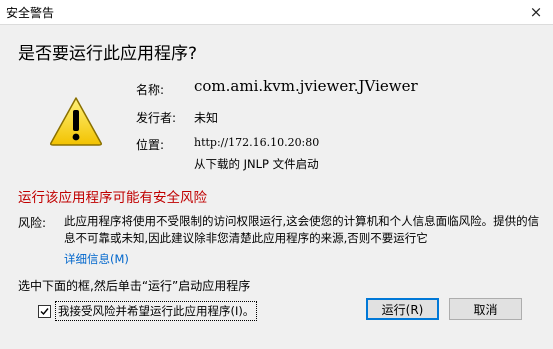 Image resolution: width=553 pixels, height=349 pixels. Describe the element at coordinates (96, 259) in the screenshot. I see `details-link: 详细信息(M)` at that location.